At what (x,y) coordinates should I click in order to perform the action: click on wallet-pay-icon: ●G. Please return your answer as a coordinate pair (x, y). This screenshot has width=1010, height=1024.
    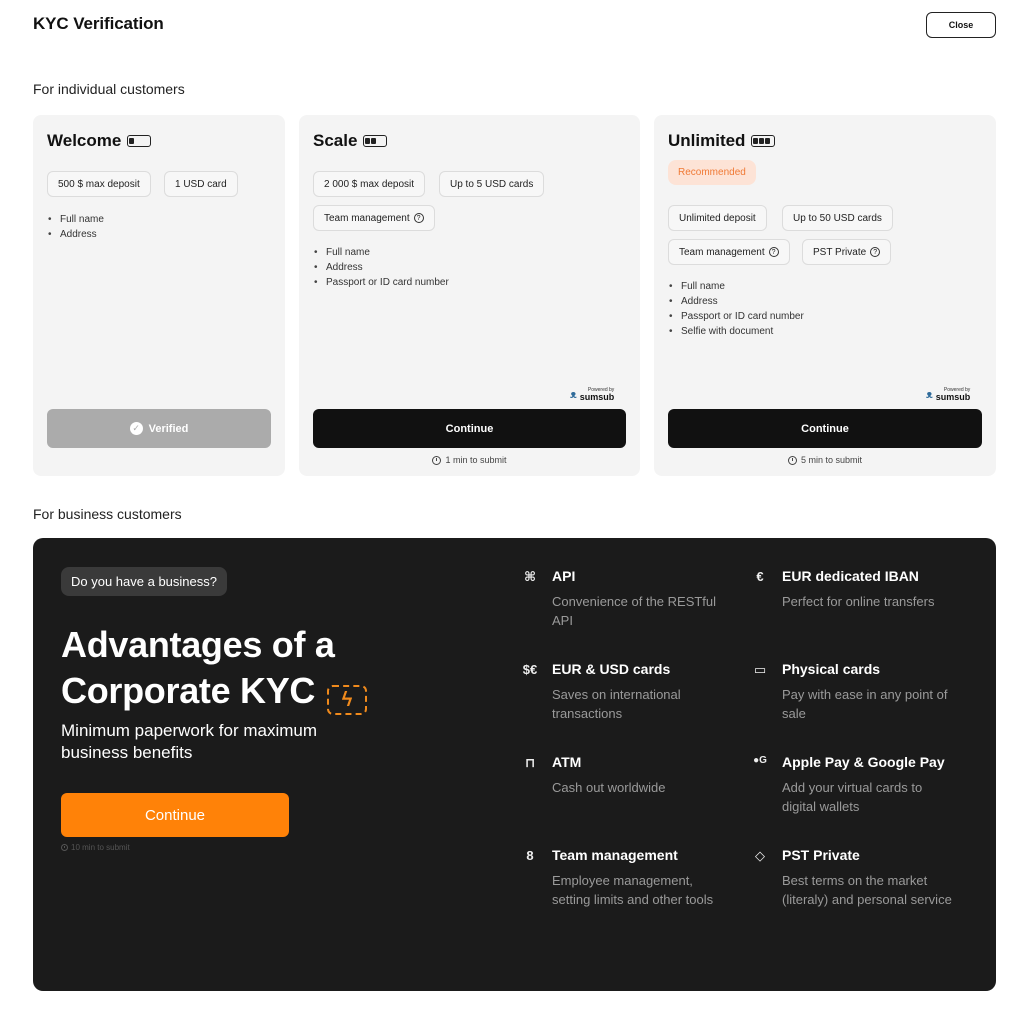
    Looking at the image, I should click on (760, 760).